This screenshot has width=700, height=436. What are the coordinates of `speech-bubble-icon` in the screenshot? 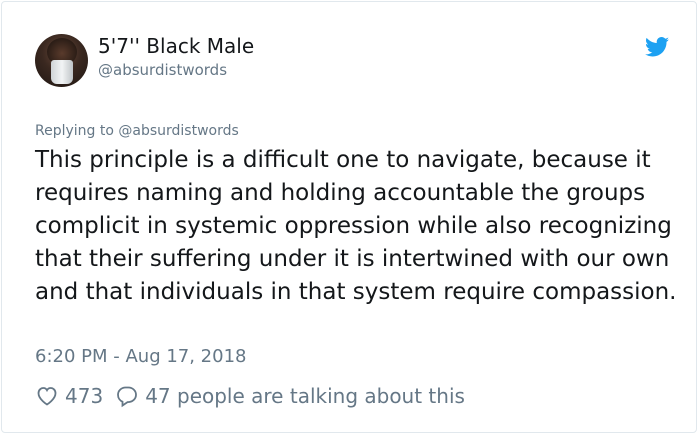 It's located at (127, 396).